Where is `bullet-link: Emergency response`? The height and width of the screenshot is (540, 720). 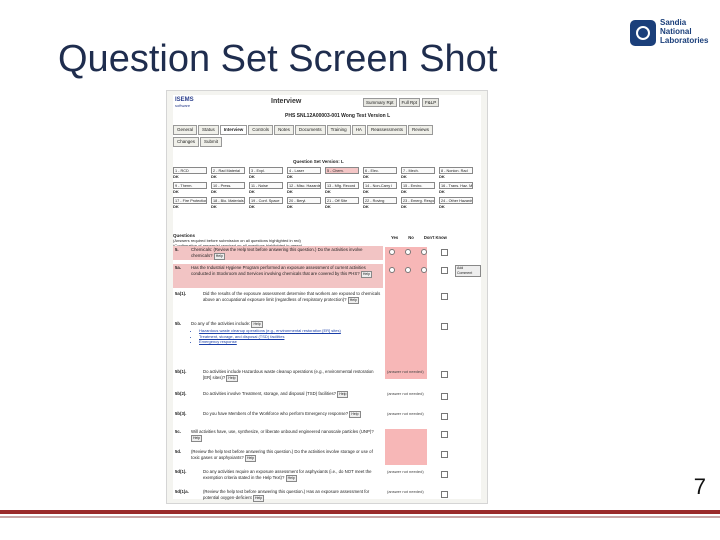 bullet-link: Emergency response is located at coordinates (290, 342).